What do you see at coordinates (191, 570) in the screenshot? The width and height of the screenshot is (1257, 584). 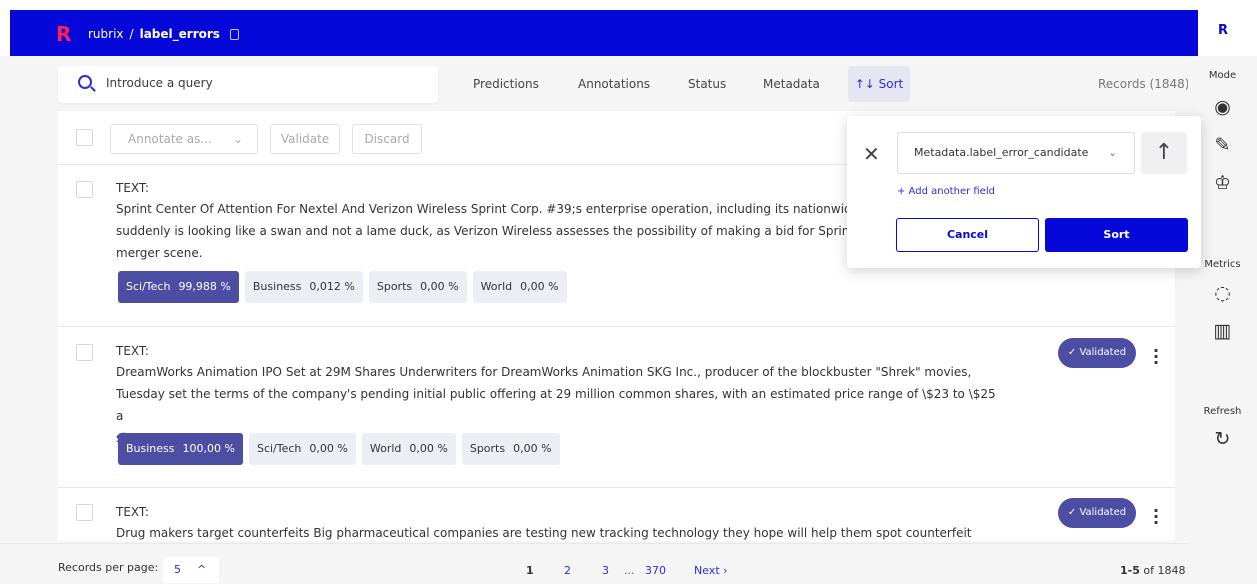 I see `records-per-page-select: 5 ^` at bounding box center [191, 570].